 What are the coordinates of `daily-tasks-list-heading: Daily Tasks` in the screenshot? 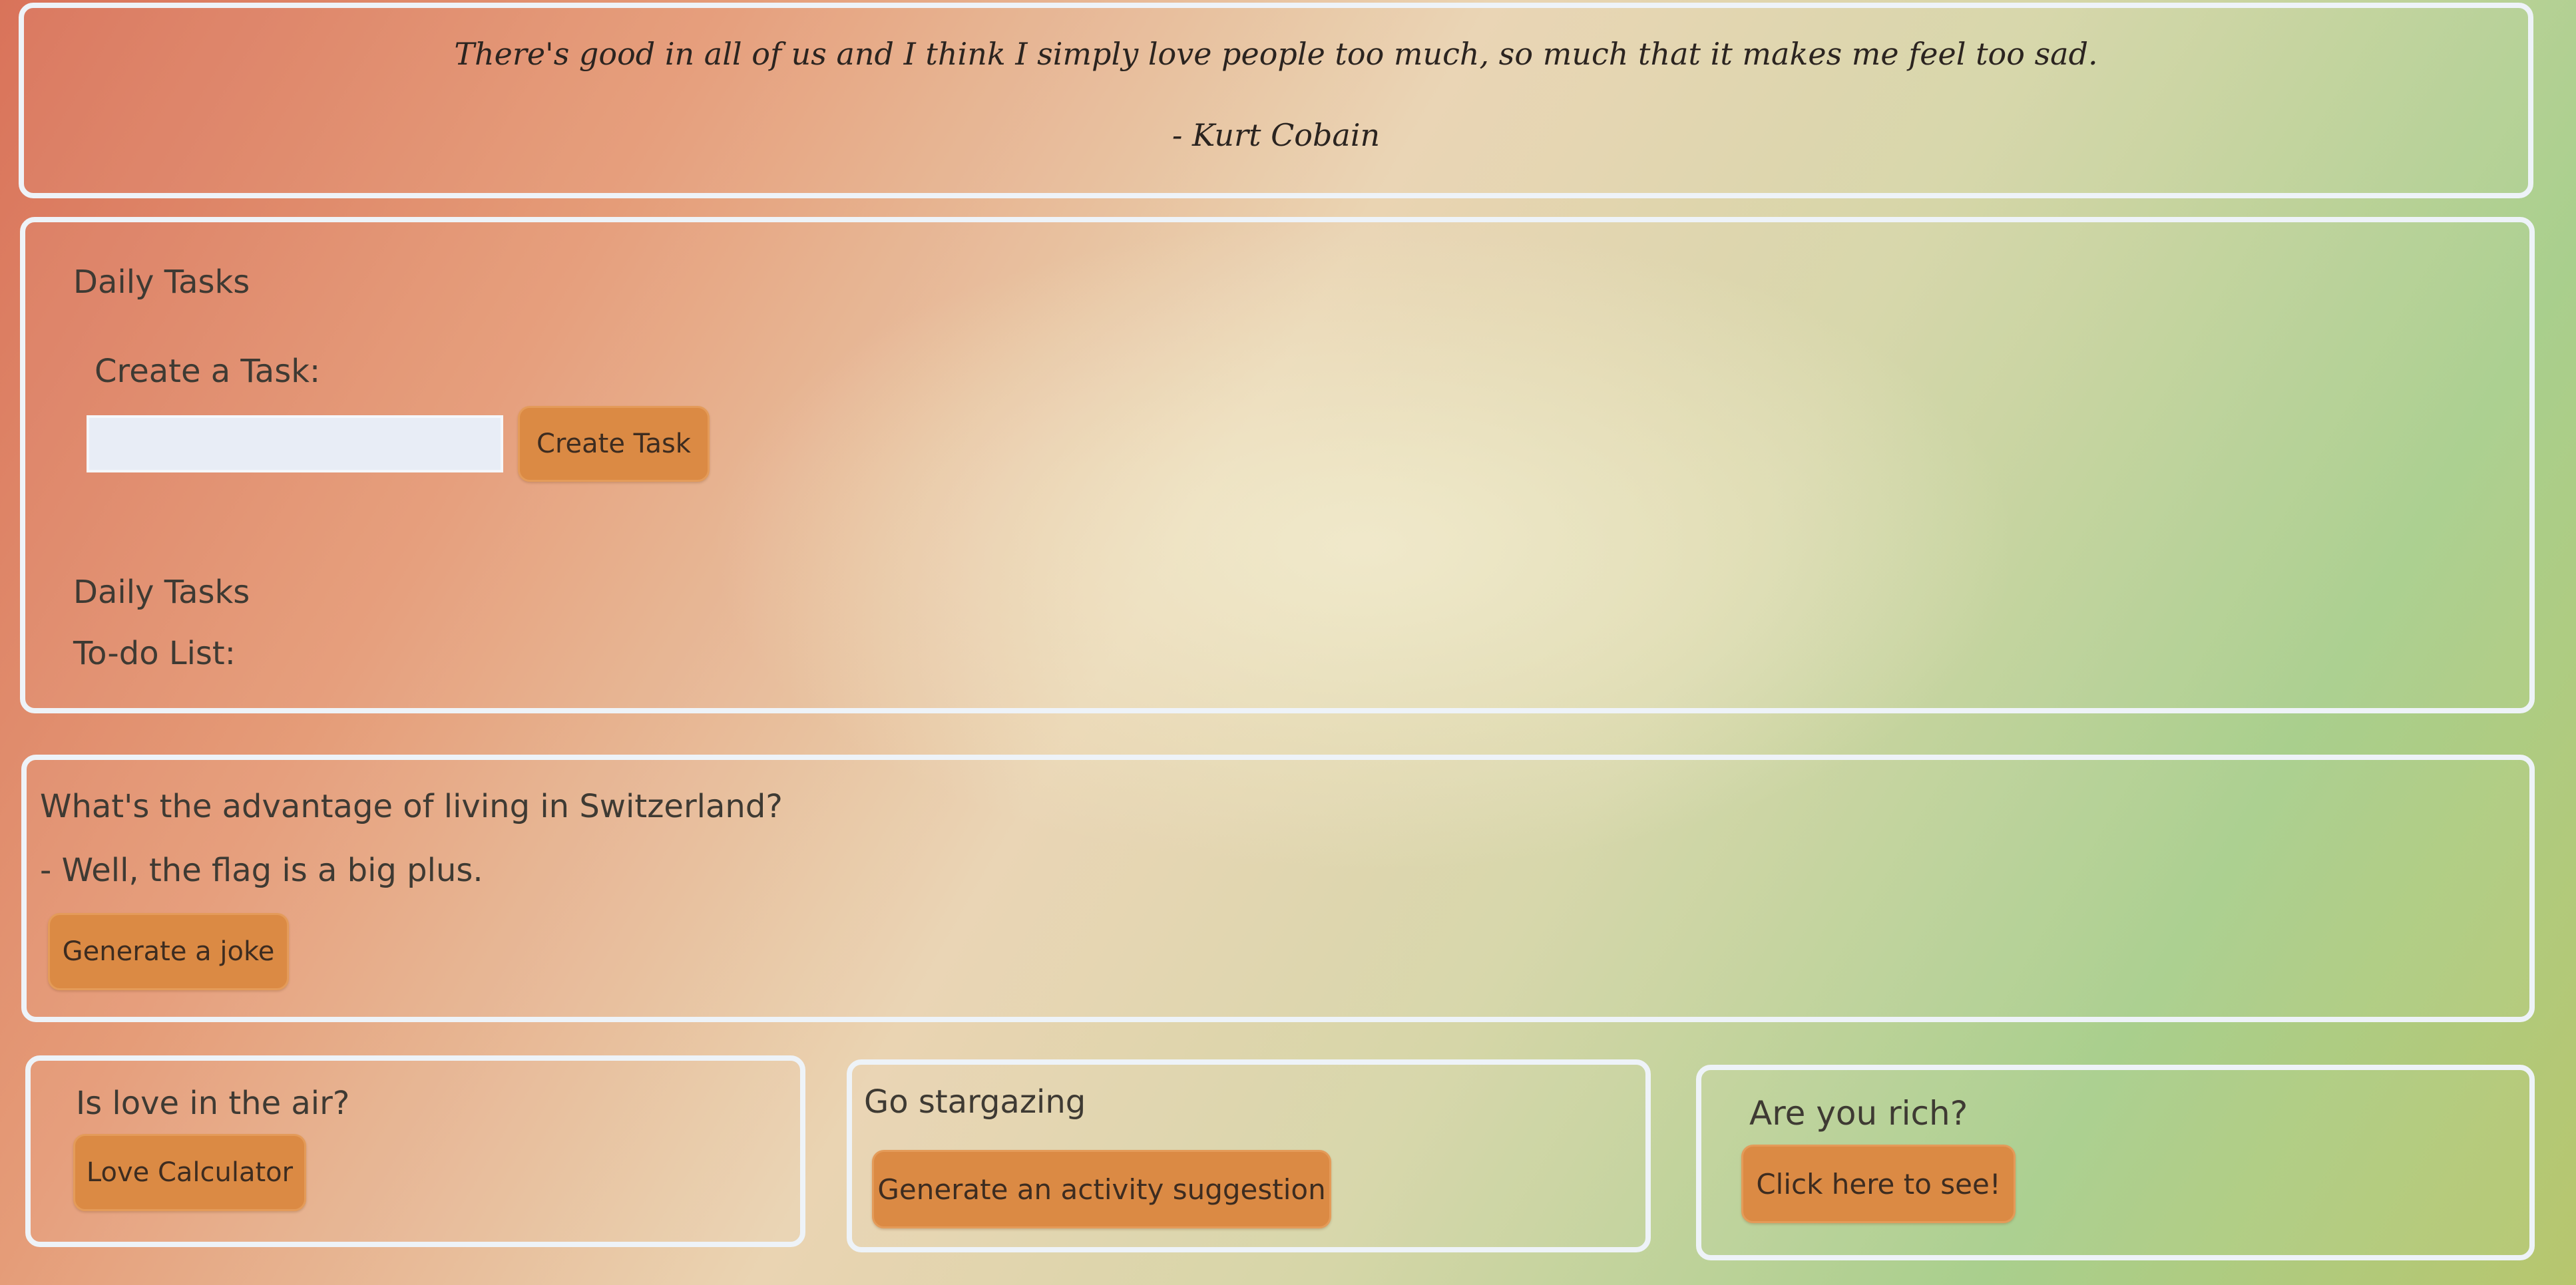 It's located at (161, 592).